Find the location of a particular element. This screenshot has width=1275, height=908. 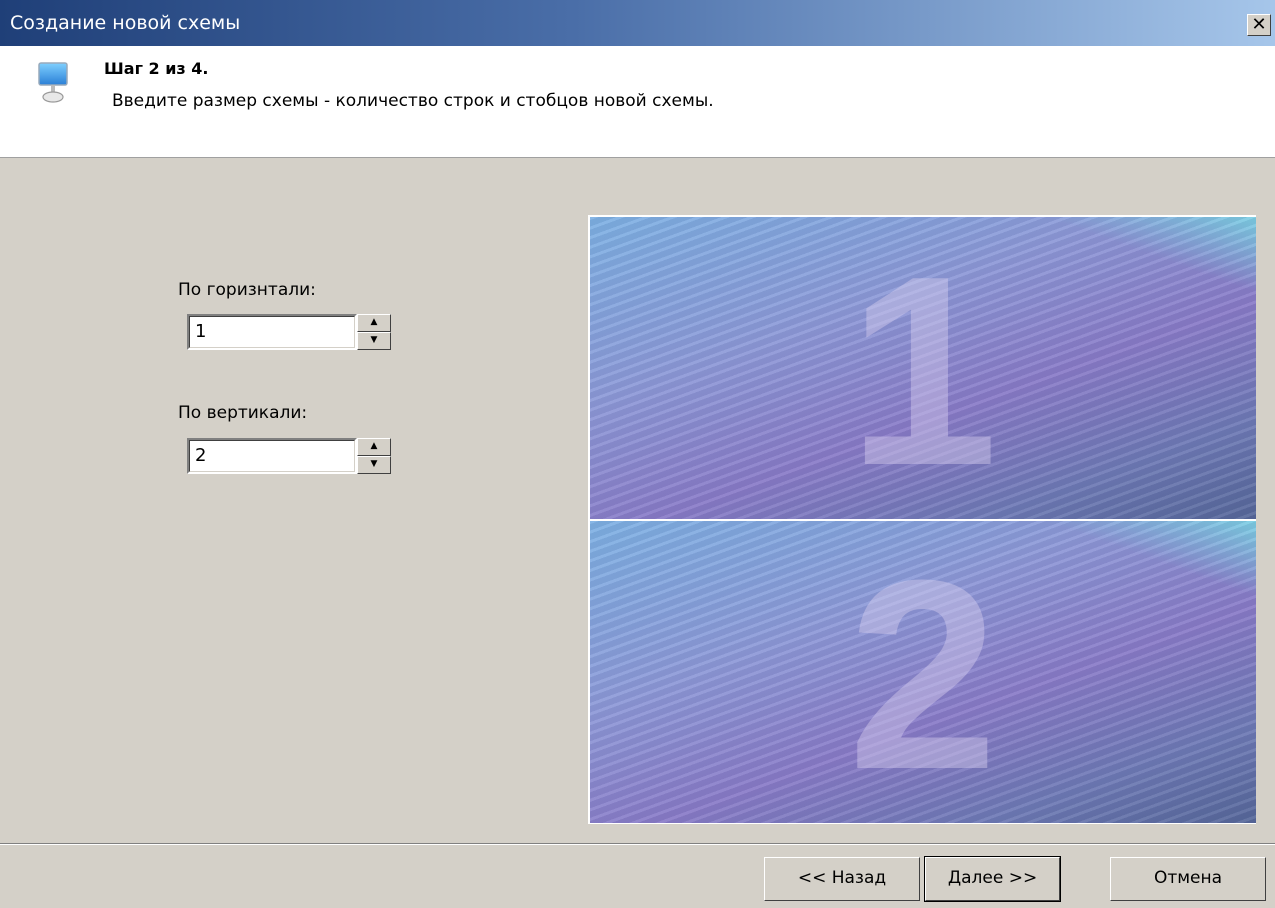

horizontal-spinner: ▲ ▼ is located at coordinates (374, 332).